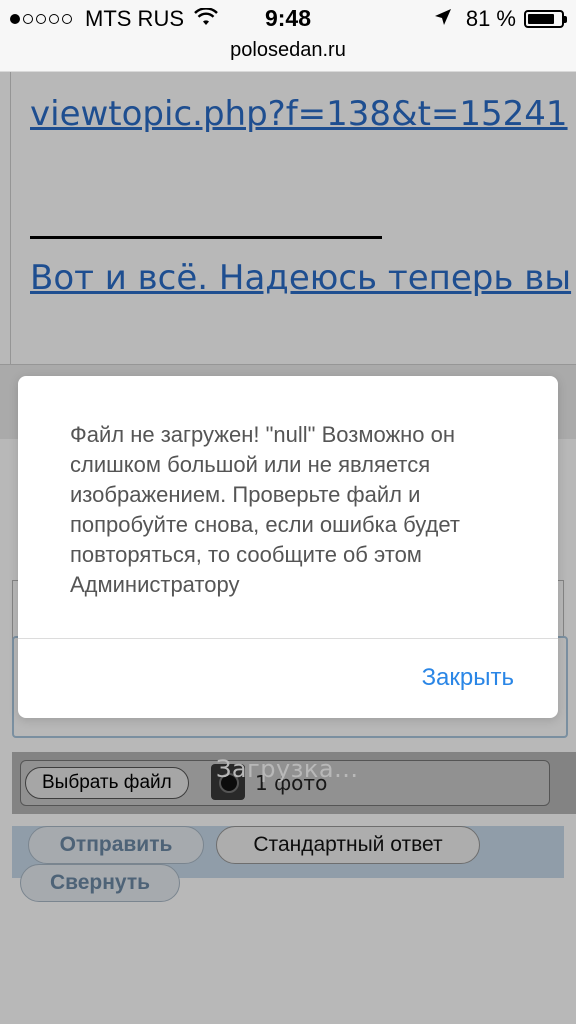 Image resolution: width=576 pixels, height=1024 pixels. I want to click on battery-percent: 81 %, so click(490, 18).